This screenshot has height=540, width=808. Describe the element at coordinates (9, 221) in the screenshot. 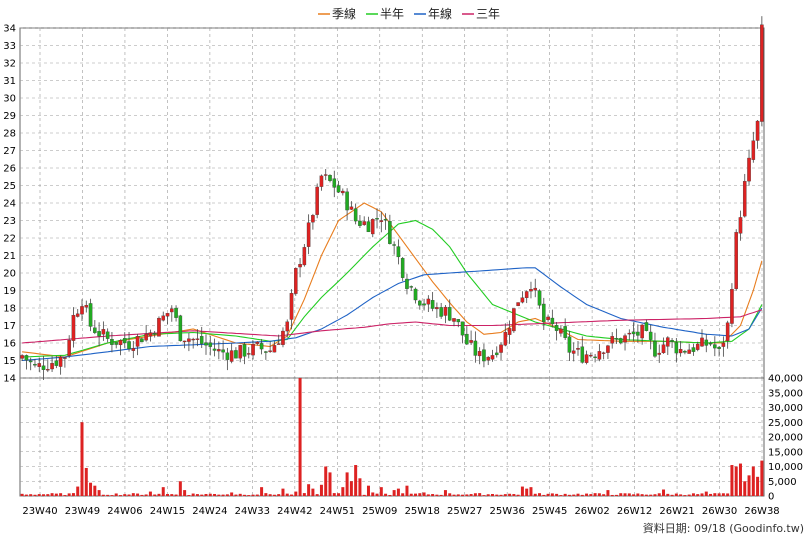

I see `price-tick-label: 23` at that location.